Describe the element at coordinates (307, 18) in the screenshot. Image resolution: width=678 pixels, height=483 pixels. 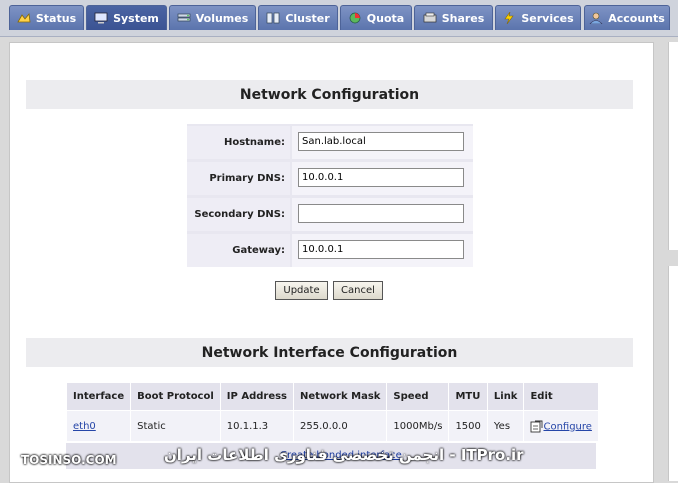
I see `tab-cluster-label: Cluster` at that location.